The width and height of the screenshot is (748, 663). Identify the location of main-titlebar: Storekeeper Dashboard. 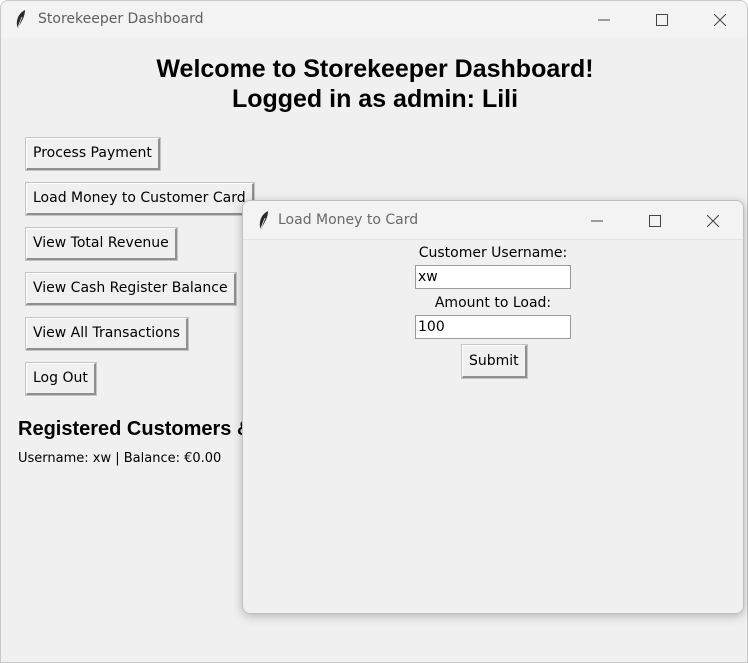
(374, 19).